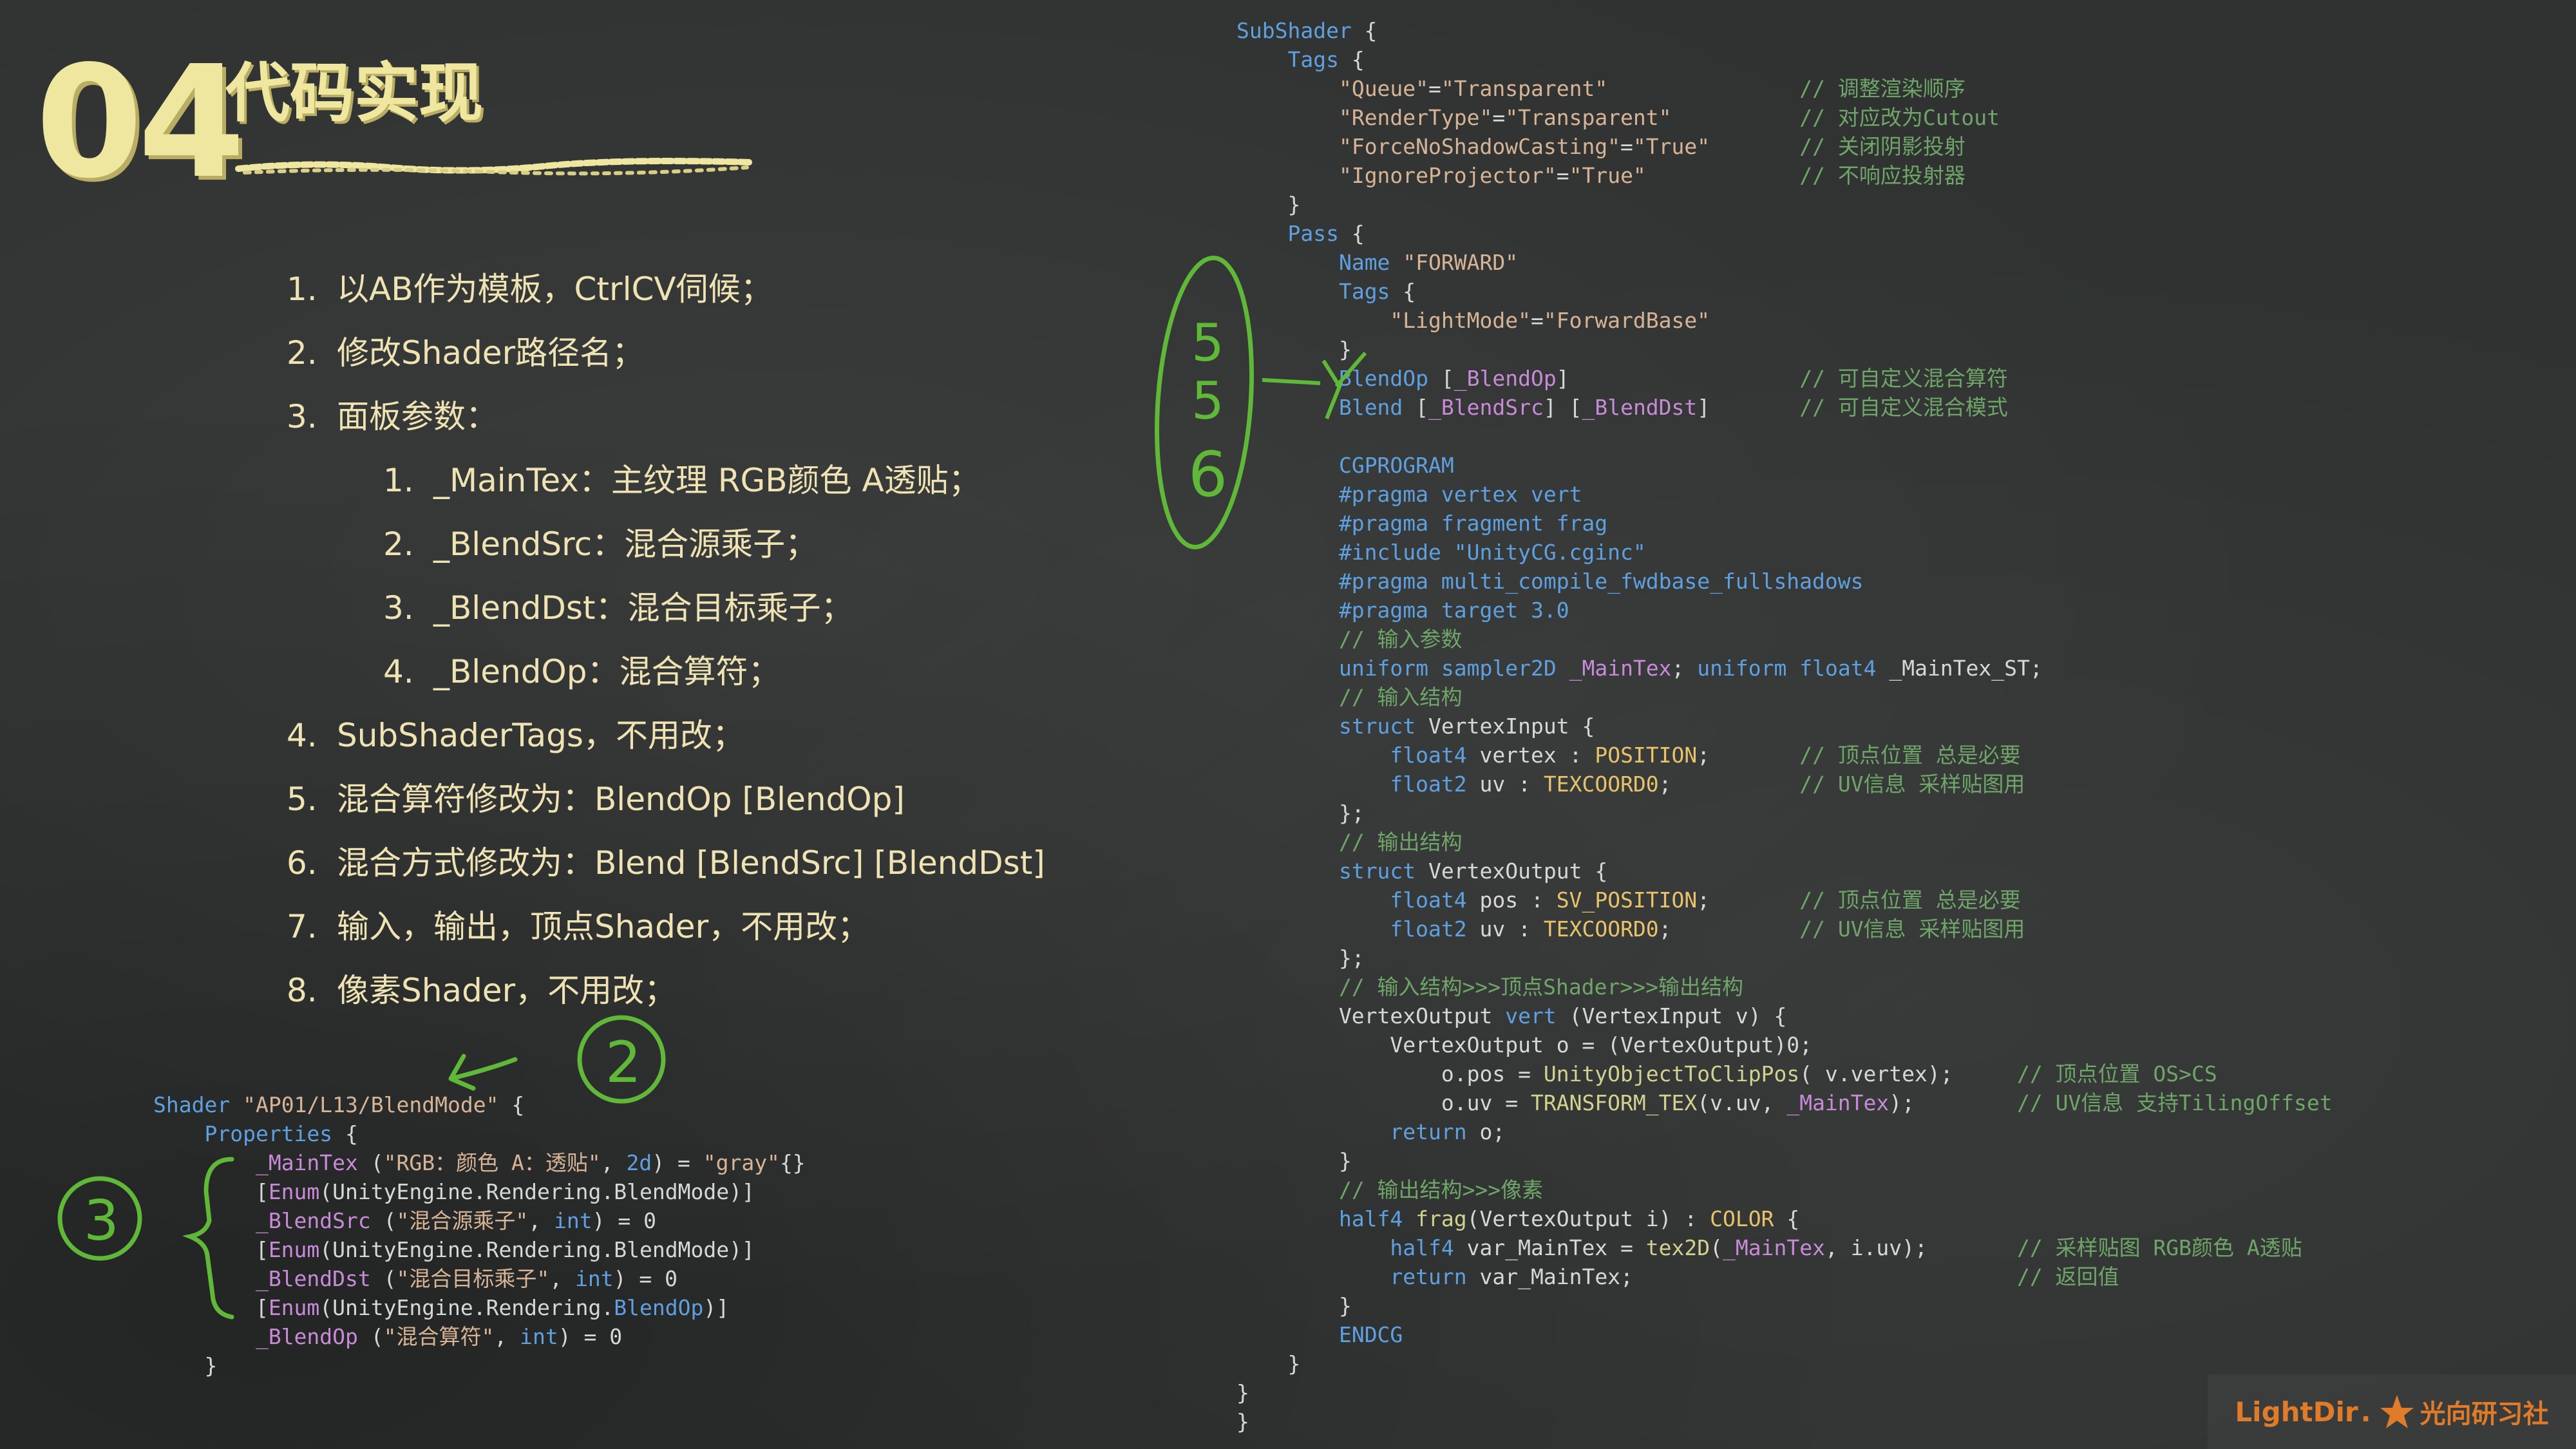 The width and height of the screenshot is (2576, 1449). Describe the element at coordinates (1651, 175) in the screenshot. I see `code-line: "IgnoreProjector"="True" // 不响应投射器` at that location.